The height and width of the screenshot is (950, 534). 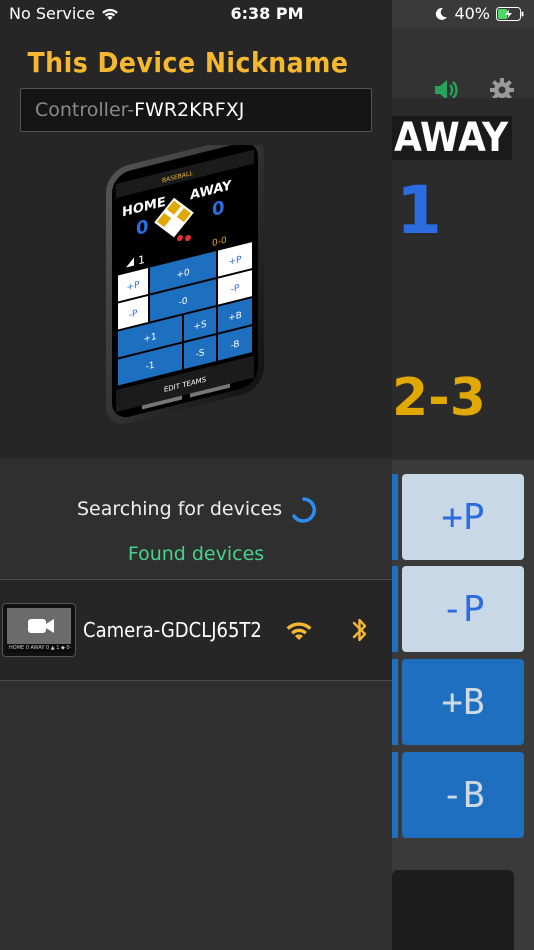 What do you see at coordinates (188, 62) in the screenshot?
I see `nickname-title: This Device Nickname` at bounding box center [188, 62].